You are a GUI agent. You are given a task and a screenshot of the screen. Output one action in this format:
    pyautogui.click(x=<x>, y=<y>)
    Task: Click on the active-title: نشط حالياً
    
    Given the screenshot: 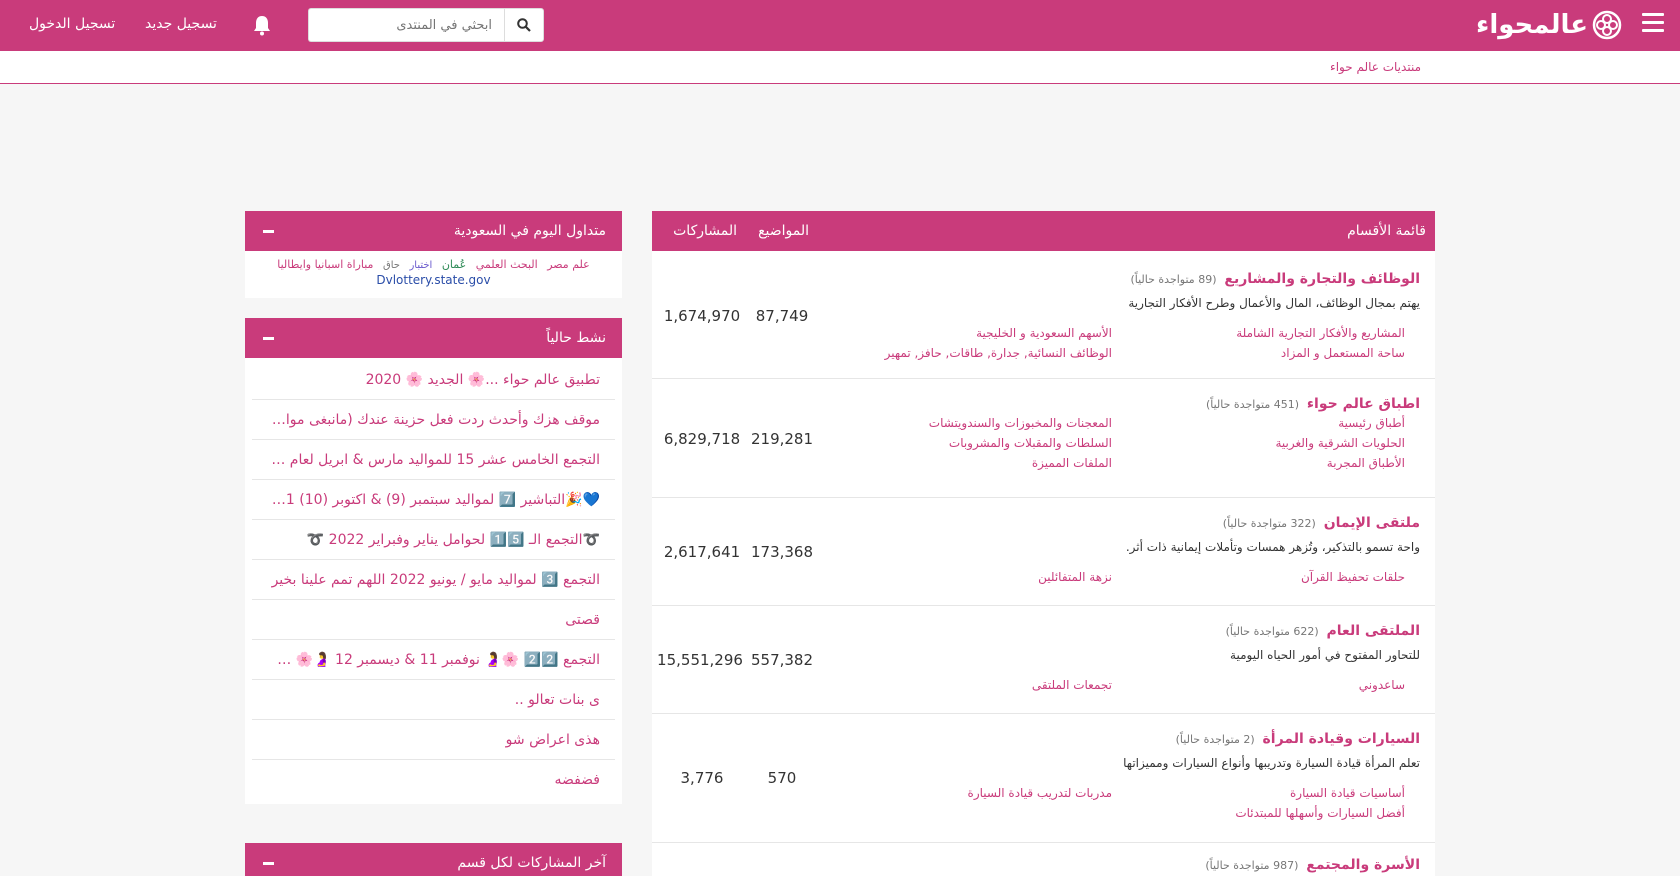 What is the action you would take?
    pyautogui.click(x=576, y=338)
    